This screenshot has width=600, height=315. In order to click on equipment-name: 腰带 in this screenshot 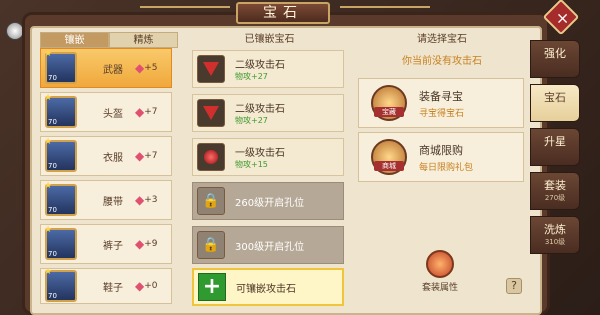, I will do `click(113, 202)`.